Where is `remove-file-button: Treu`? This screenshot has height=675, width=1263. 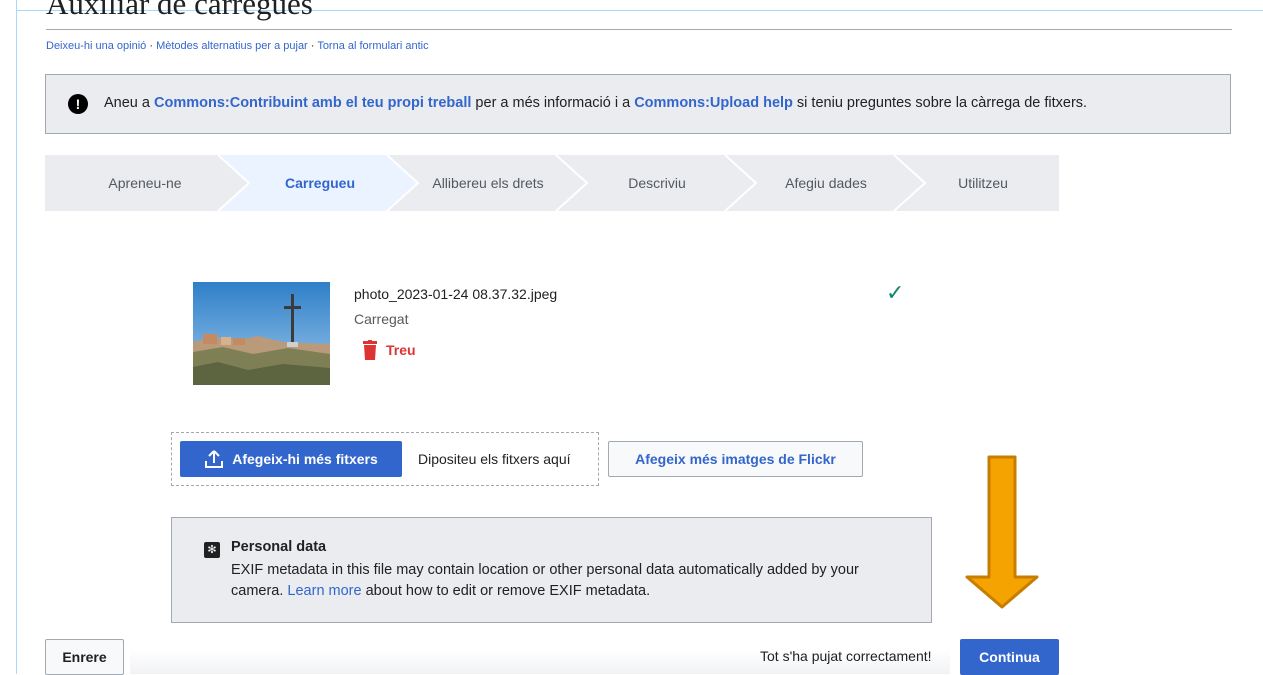 remove-file-button: Treu is located at coordinates (389, 350).